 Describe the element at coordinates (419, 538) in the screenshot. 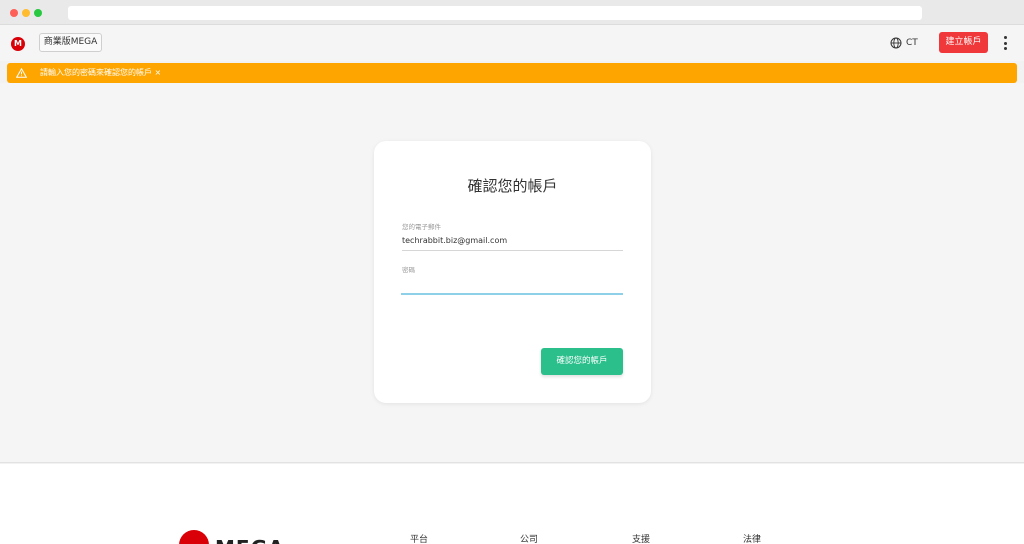

I see `footer-link-platform: 平台` at that location.